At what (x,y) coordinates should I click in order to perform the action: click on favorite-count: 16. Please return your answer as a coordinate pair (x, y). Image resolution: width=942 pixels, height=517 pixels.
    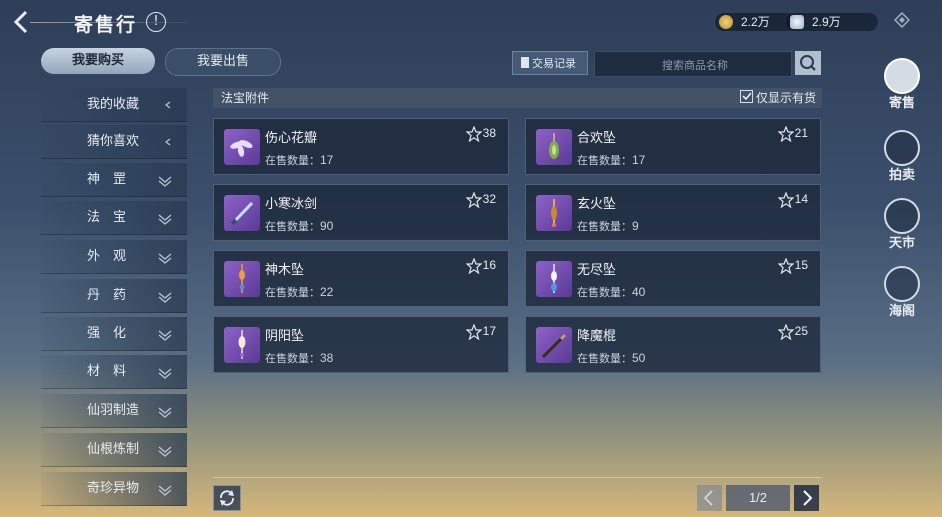
    Looking at the image, I should click on (489, 265).